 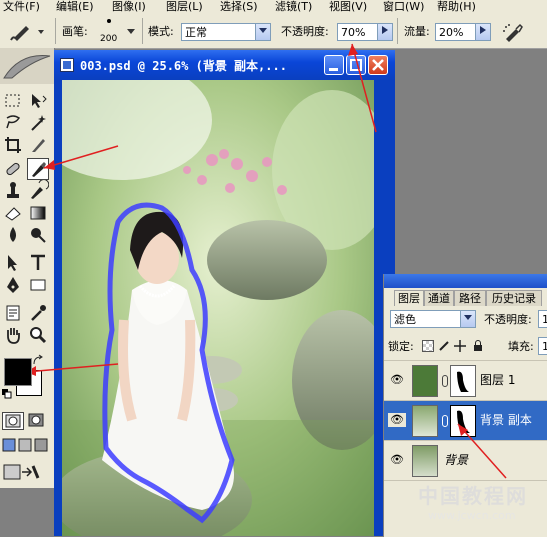 I want to click on flow-value: 20%, so click(x=451, y=32).